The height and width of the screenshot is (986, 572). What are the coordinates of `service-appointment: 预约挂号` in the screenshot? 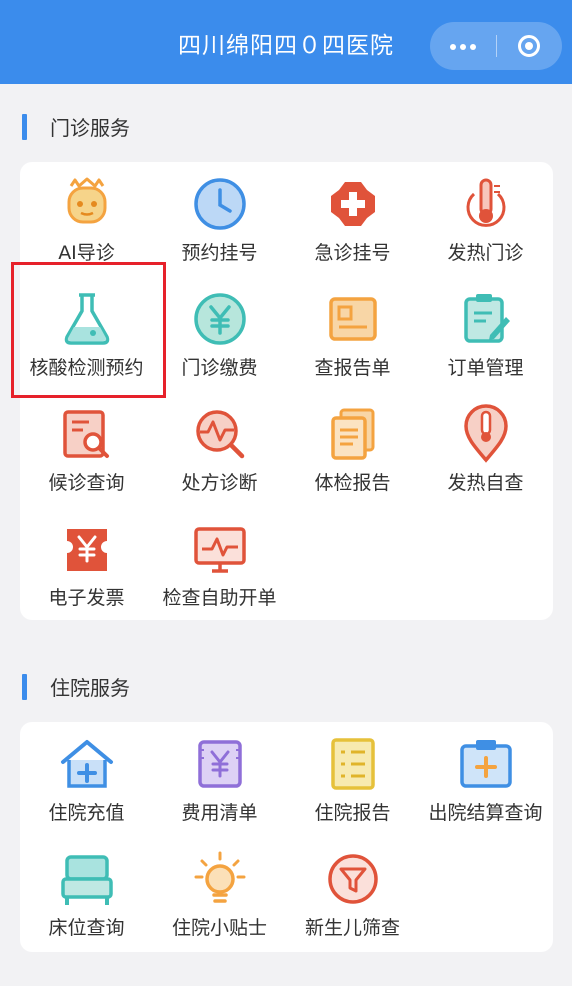 It's located at (219, 219).